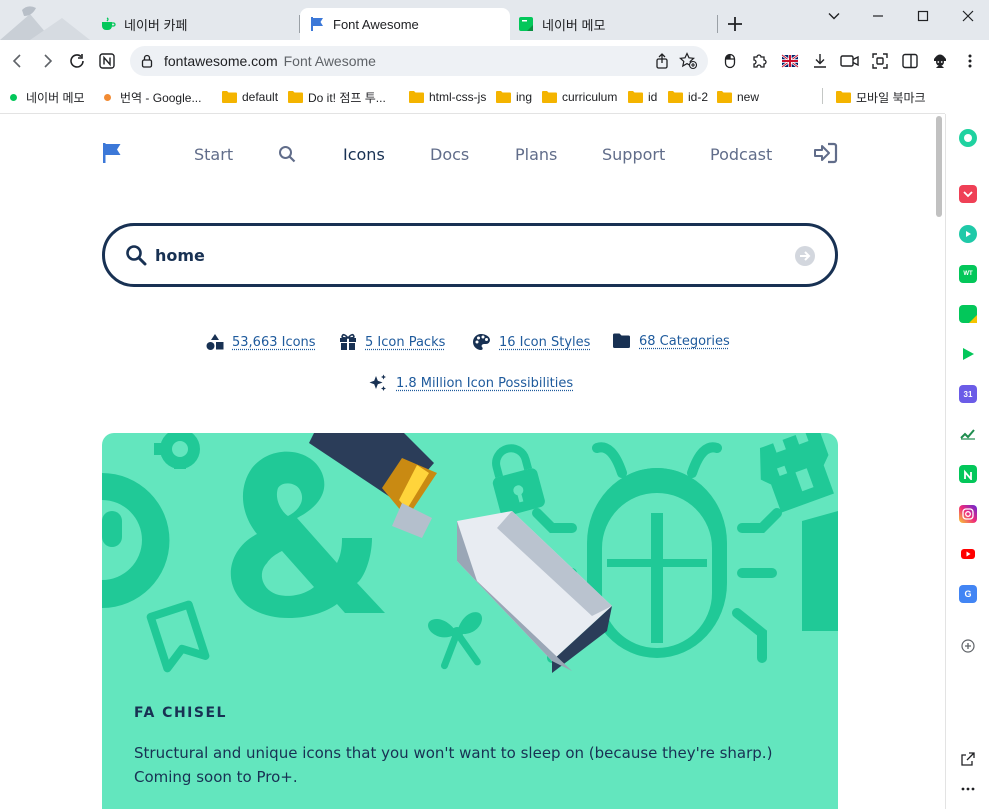 This screenshot has height=809, width=989. I want to click on tab-naver-cafe: 네이버 카페, so click(195, 24).